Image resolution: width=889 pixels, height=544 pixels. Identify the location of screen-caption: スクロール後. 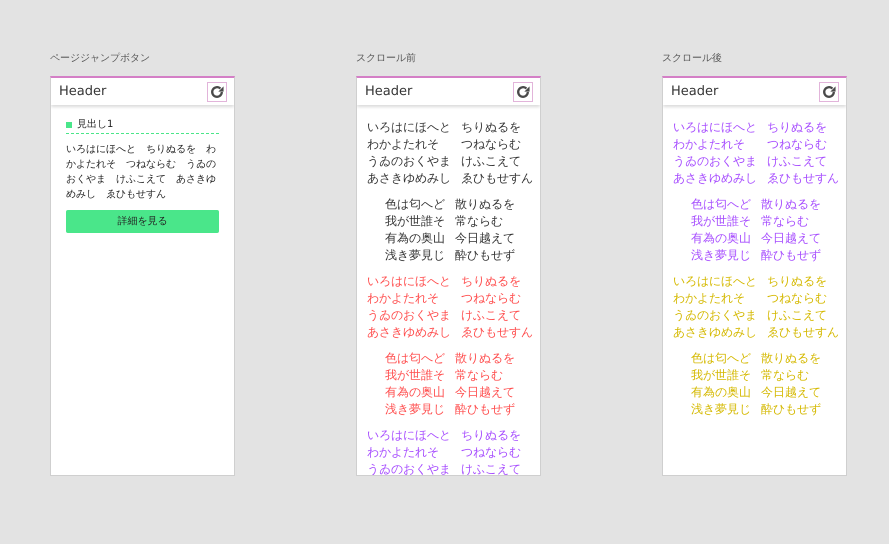
(692, 59).